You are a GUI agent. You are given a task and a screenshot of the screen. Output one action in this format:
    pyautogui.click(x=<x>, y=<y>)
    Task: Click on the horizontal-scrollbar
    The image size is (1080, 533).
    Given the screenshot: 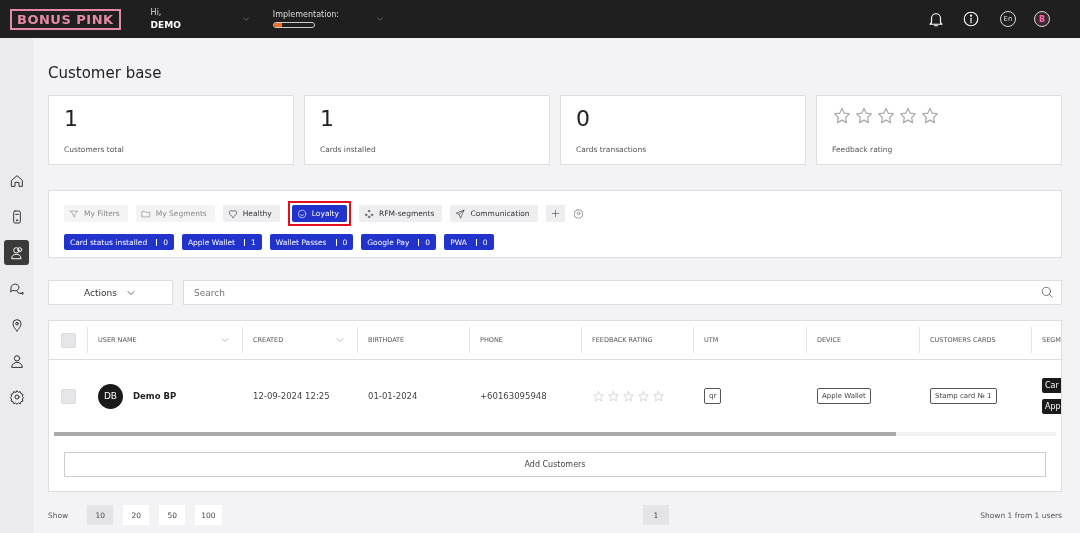 What is the action you would take?
    pyautogui.click(x=555, y=434)
    